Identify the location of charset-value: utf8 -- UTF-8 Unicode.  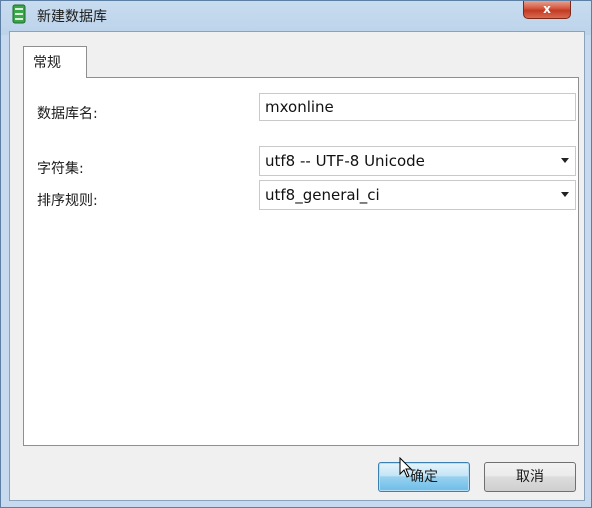
(345, 161).